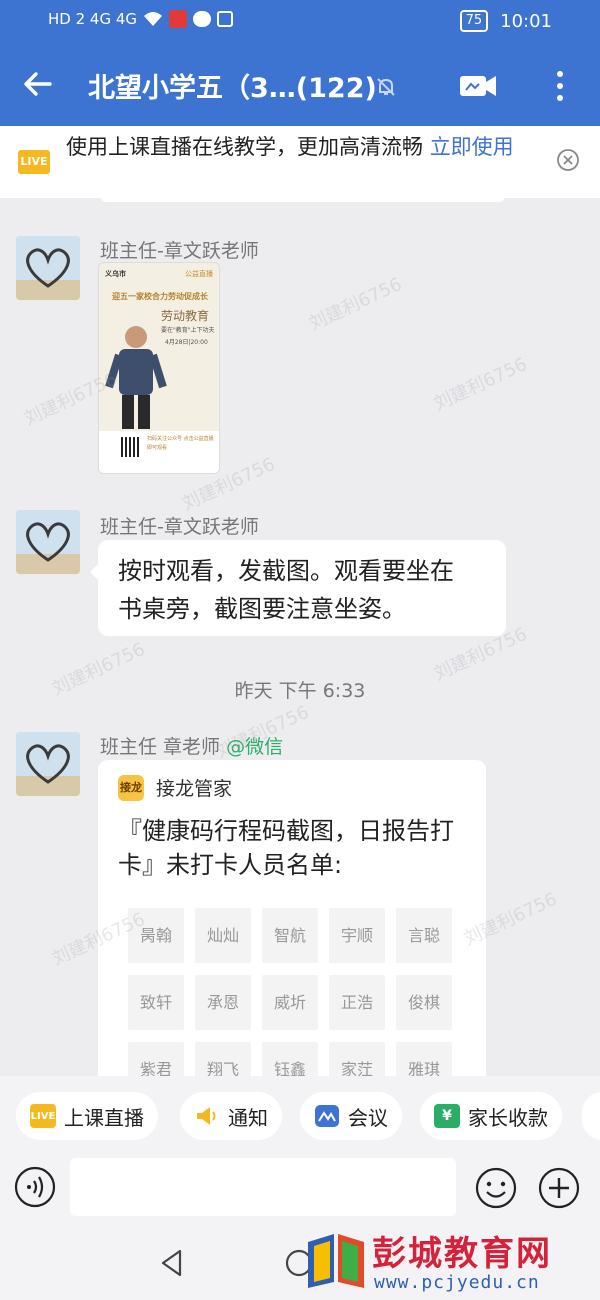 This screenshot has width=600, height=1300. What do you see at coordinates (560, 86) in the screenshot?
I see `more-options-icon` at bounding box center [560, 86].